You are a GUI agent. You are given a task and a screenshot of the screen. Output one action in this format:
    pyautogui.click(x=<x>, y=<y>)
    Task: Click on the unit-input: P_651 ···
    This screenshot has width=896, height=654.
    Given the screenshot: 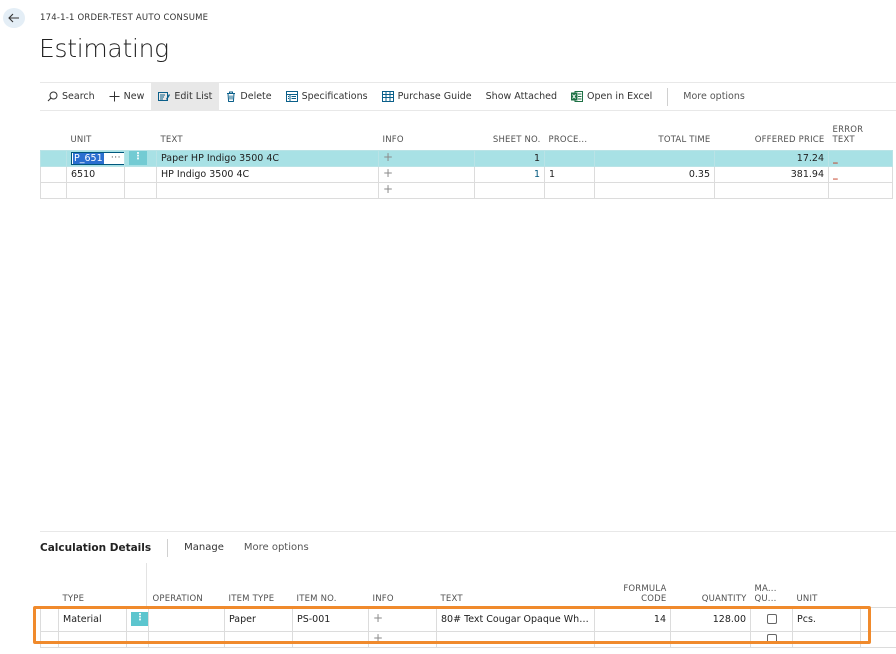 What is the action you would take?
    pyautogui.click(x=97, y=158)
    